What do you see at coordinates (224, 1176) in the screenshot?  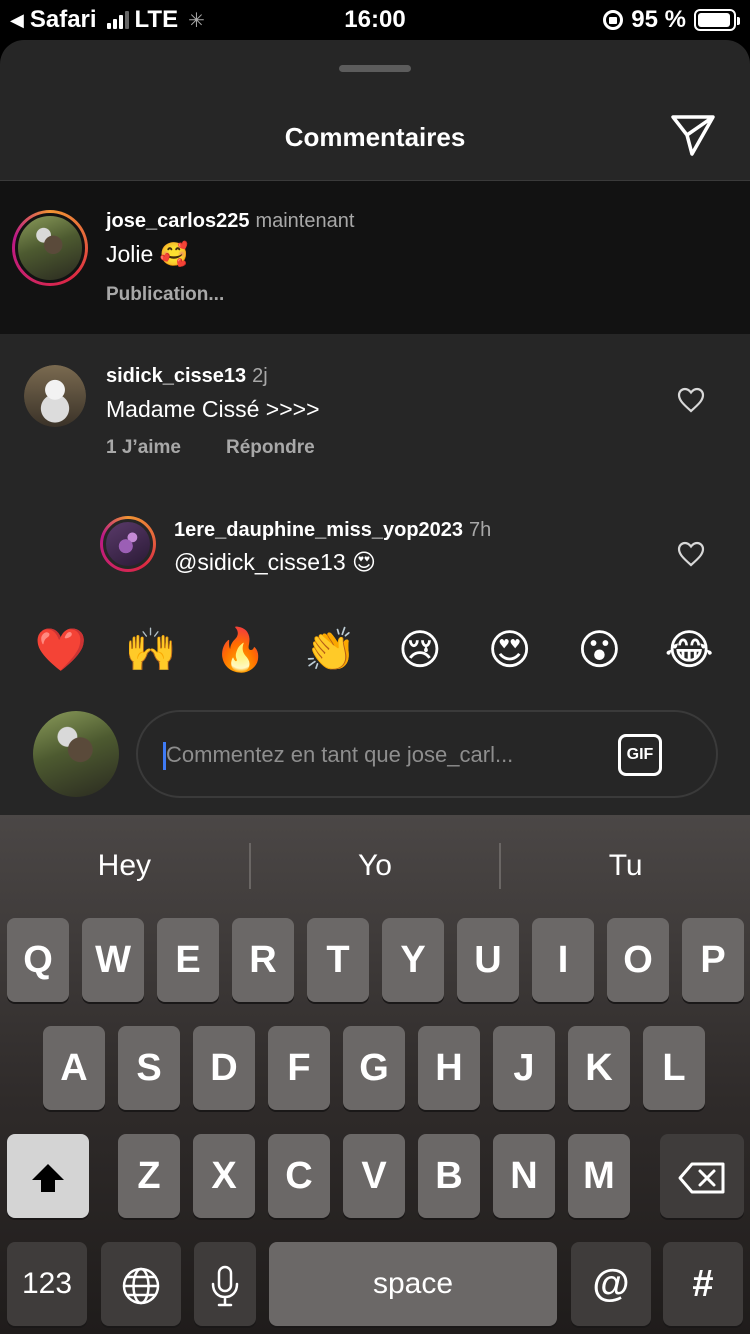 I see `key: X` at bounding box center [224, 1176].